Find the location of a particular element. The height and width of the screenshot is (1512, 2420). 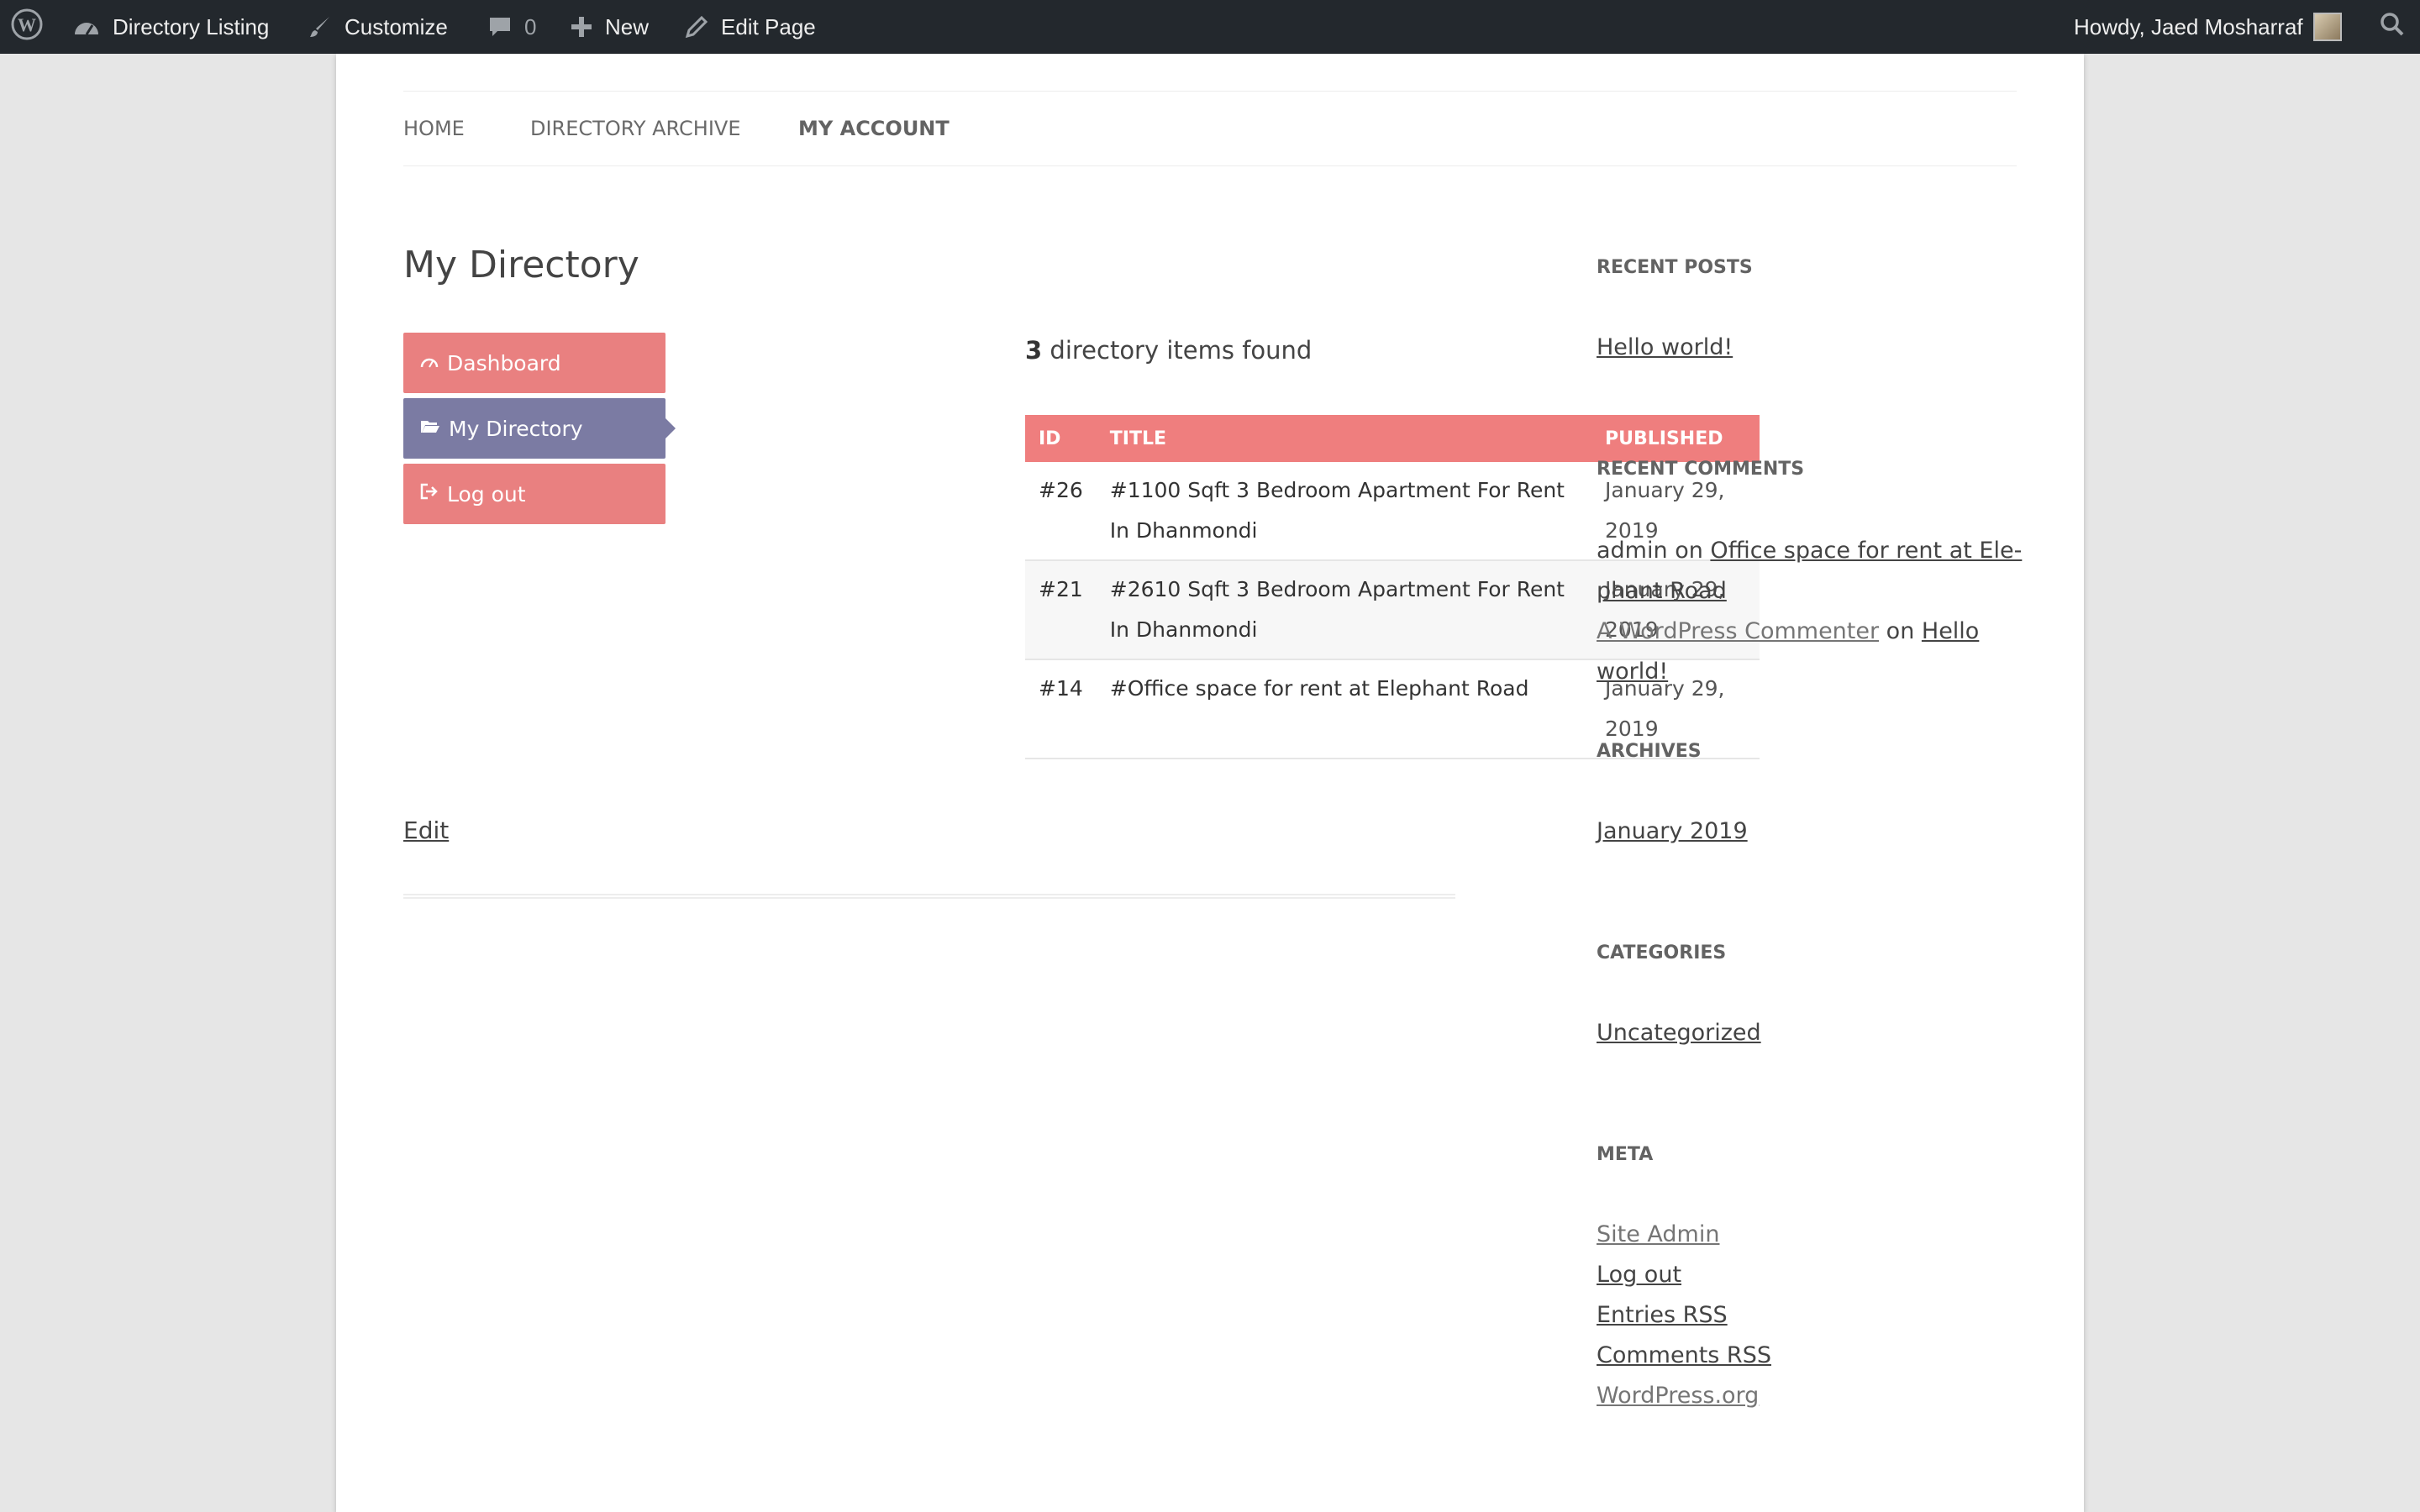

page-title: My Directory is located at coordinates (521, 265).